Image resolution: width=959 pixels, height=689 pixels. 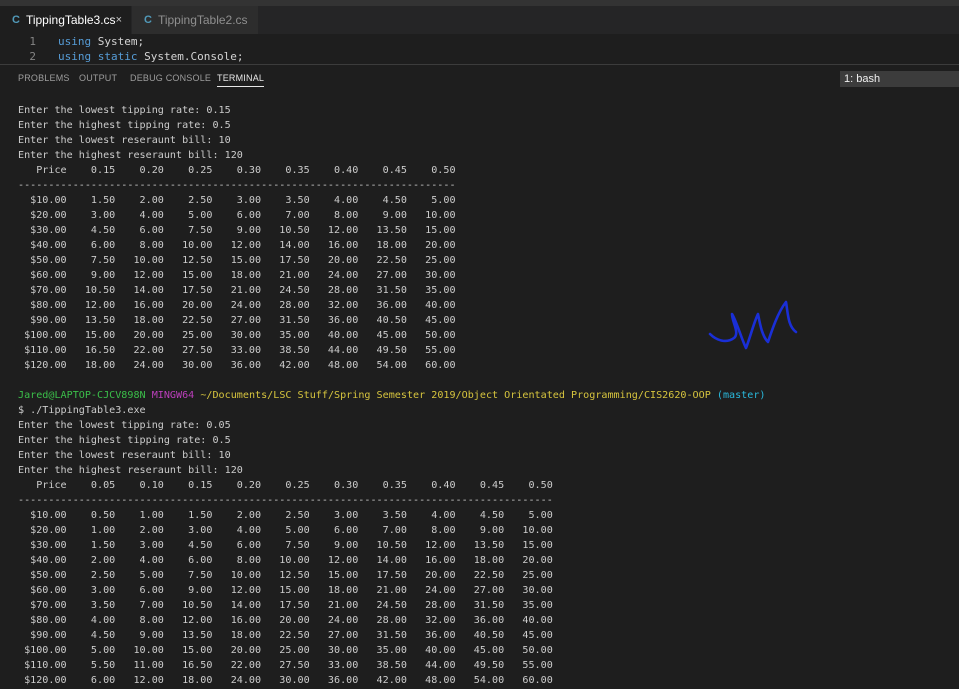 What do you see at coordinates (70, 20) in the screenshot?
I see `tab-label: TippingTable3.cs` at bounding box center [70, 20].